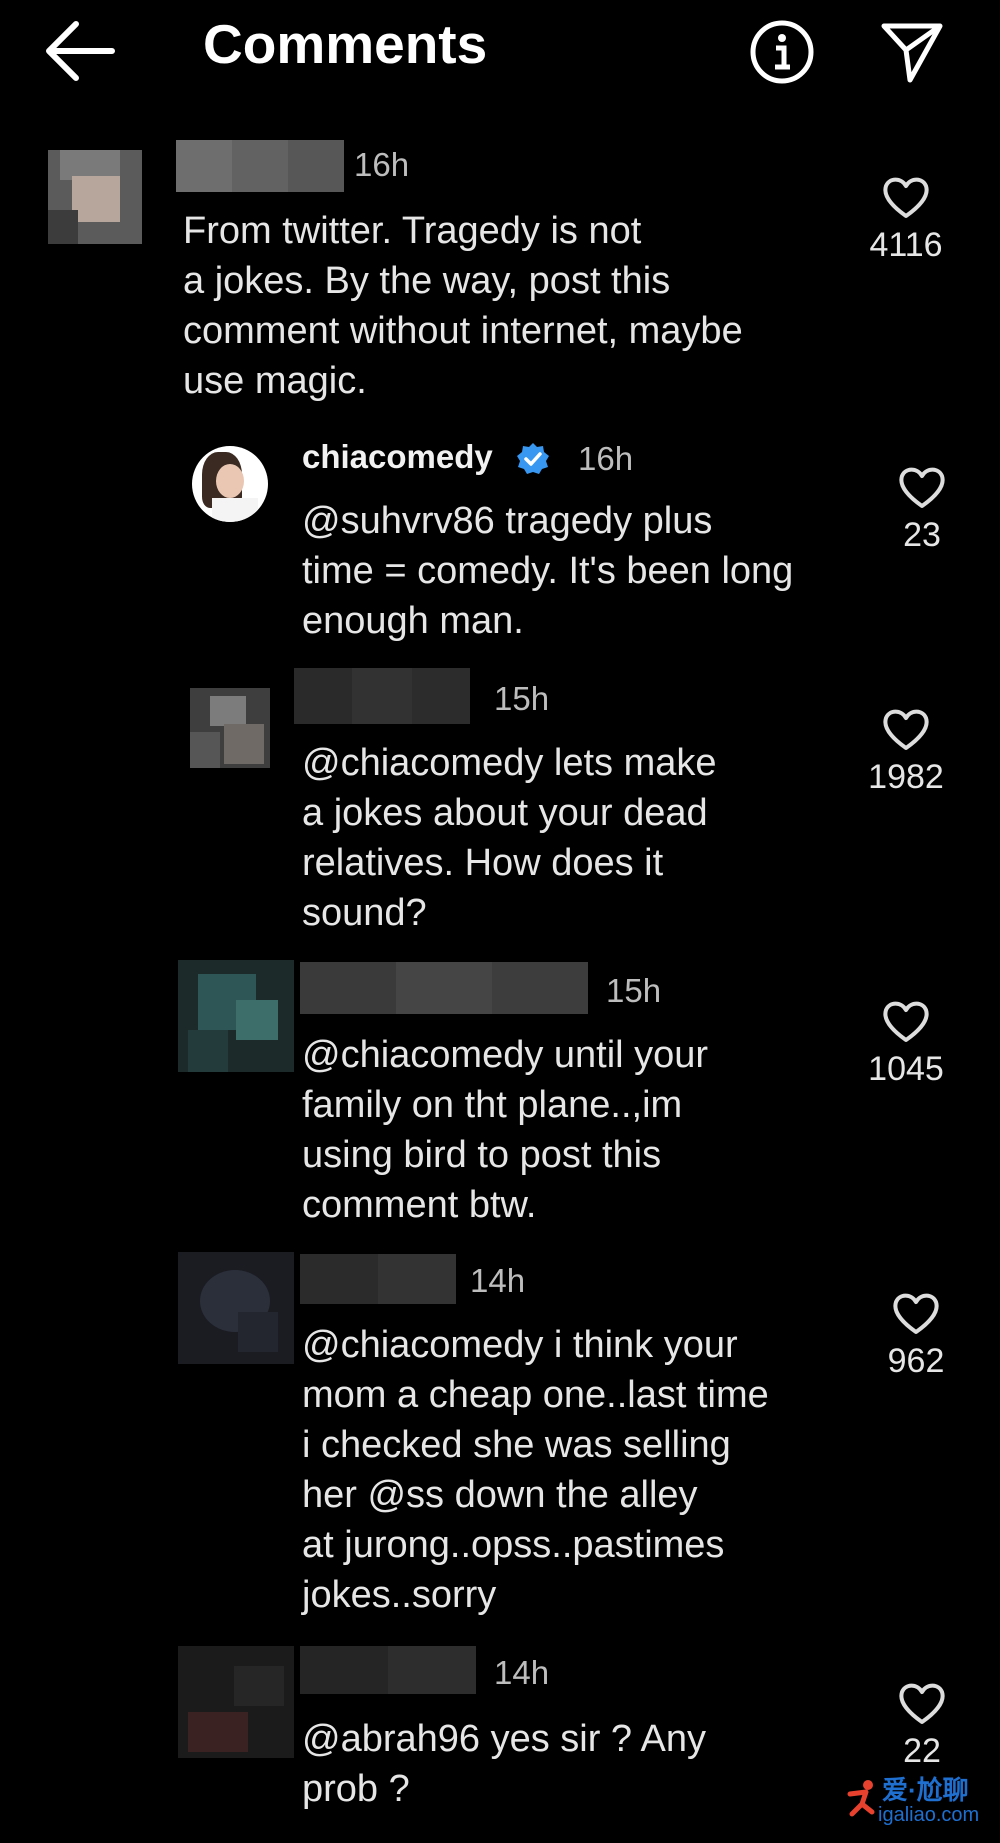 The image size is (1000, 1843). I want to click on watermark-text: 爱·尬聊, so click(925, 1790).